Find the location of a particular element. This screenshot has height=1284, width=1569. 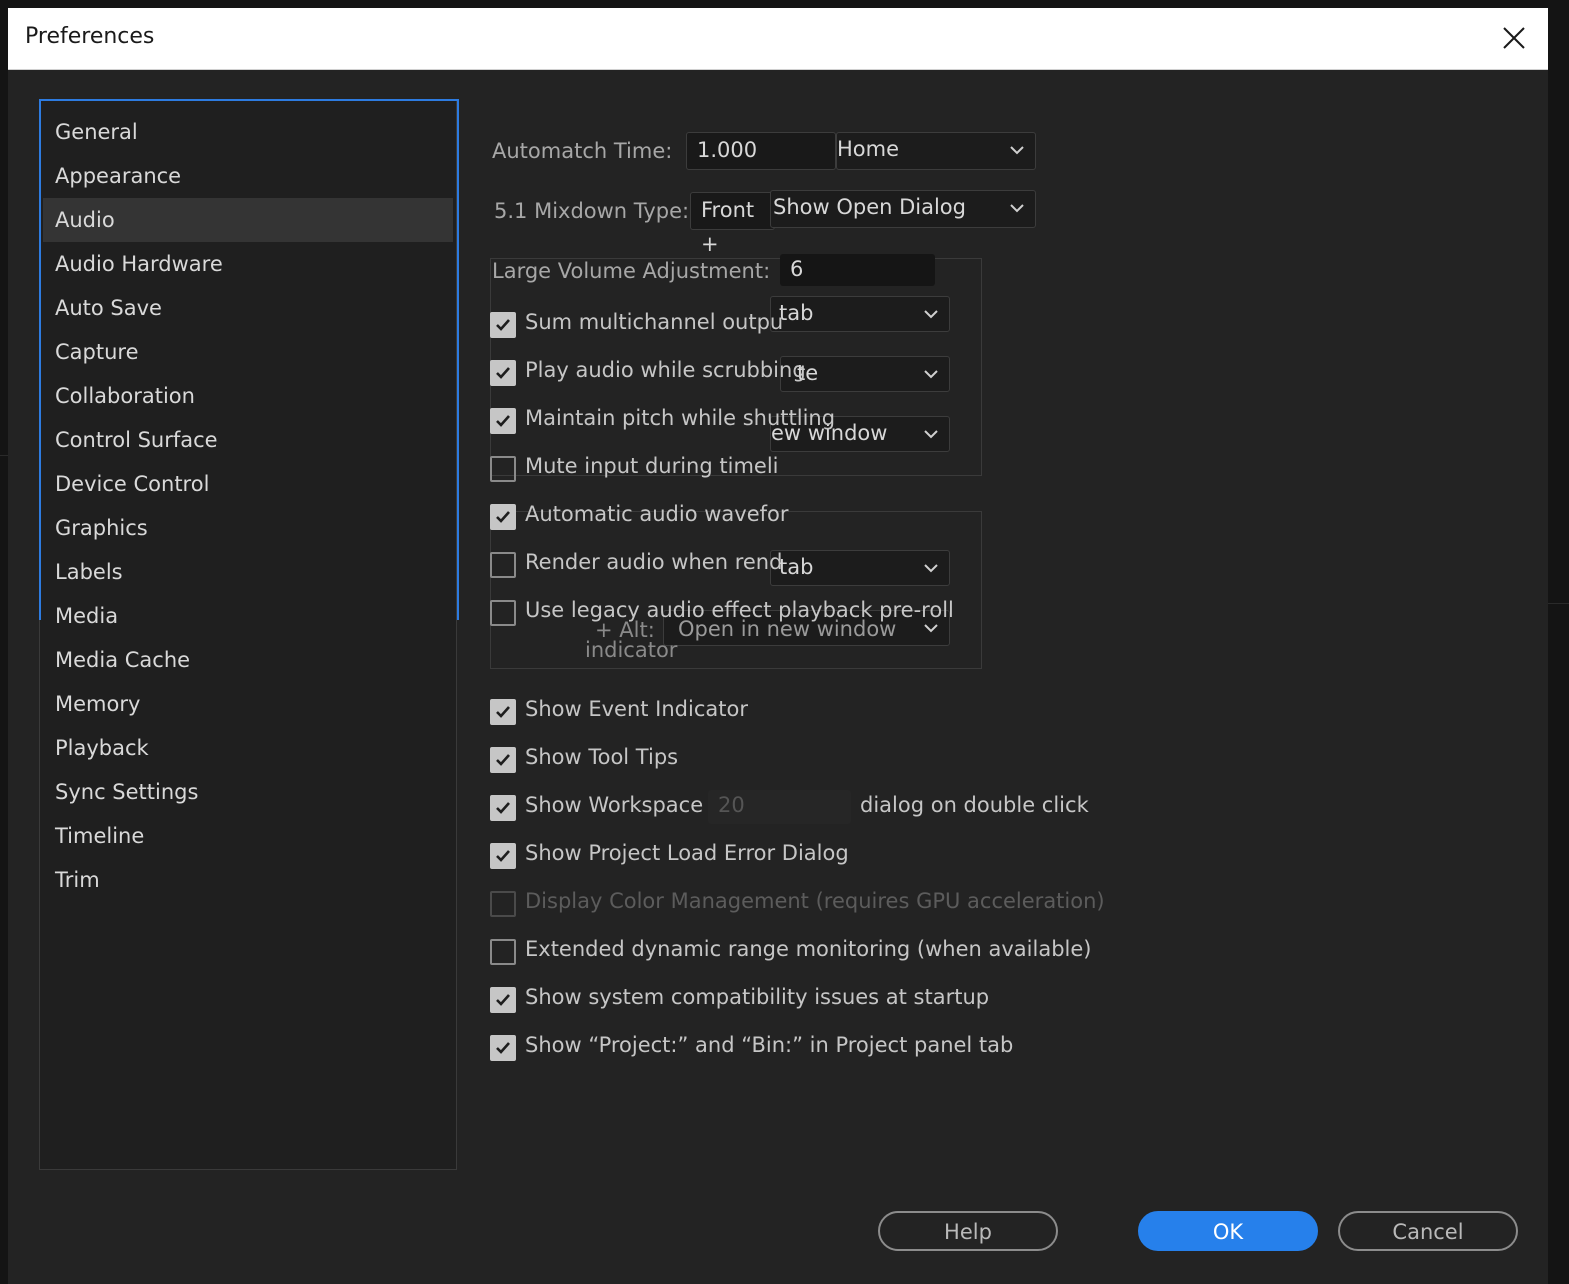

tab-select-2: tab is located at coordinates (860, 568).